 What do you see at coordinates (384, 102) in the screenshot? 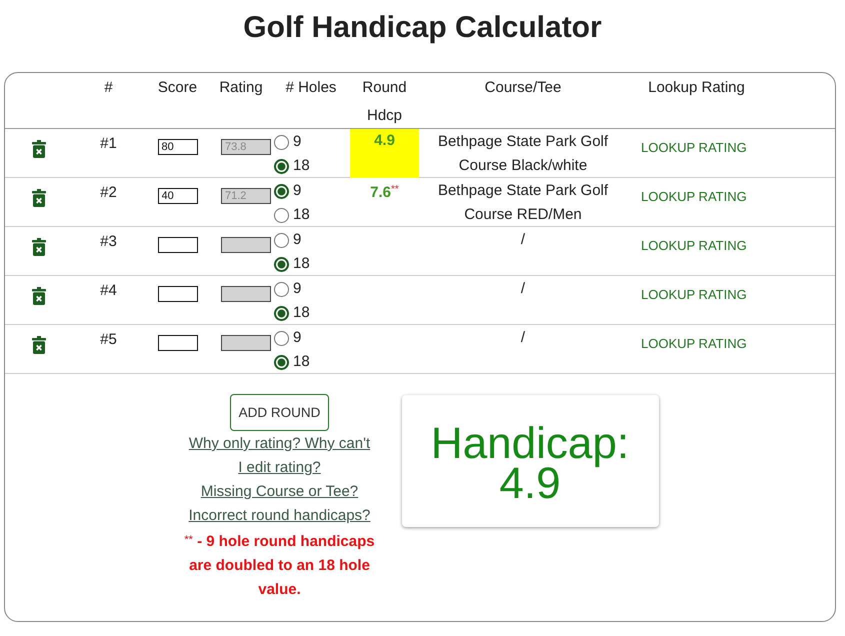
I see `column-header: Round Hdcp` at bounding box center [384, 102].